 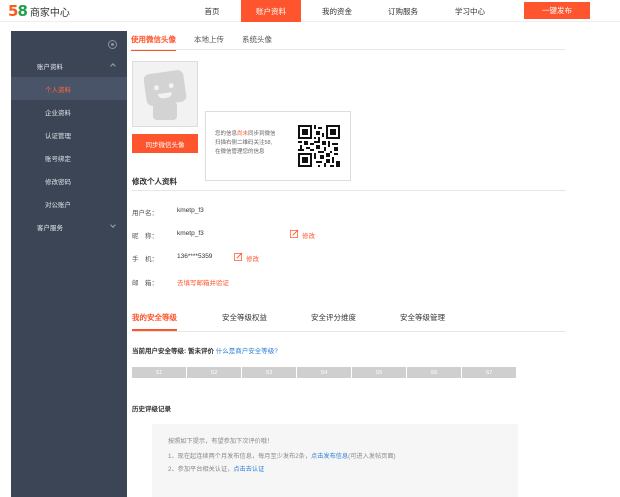 What do you see at coordinates (50, 67) in the screenshot?
I see `sidebar-group-label: 账户资料` at bounding box center [50, 67].